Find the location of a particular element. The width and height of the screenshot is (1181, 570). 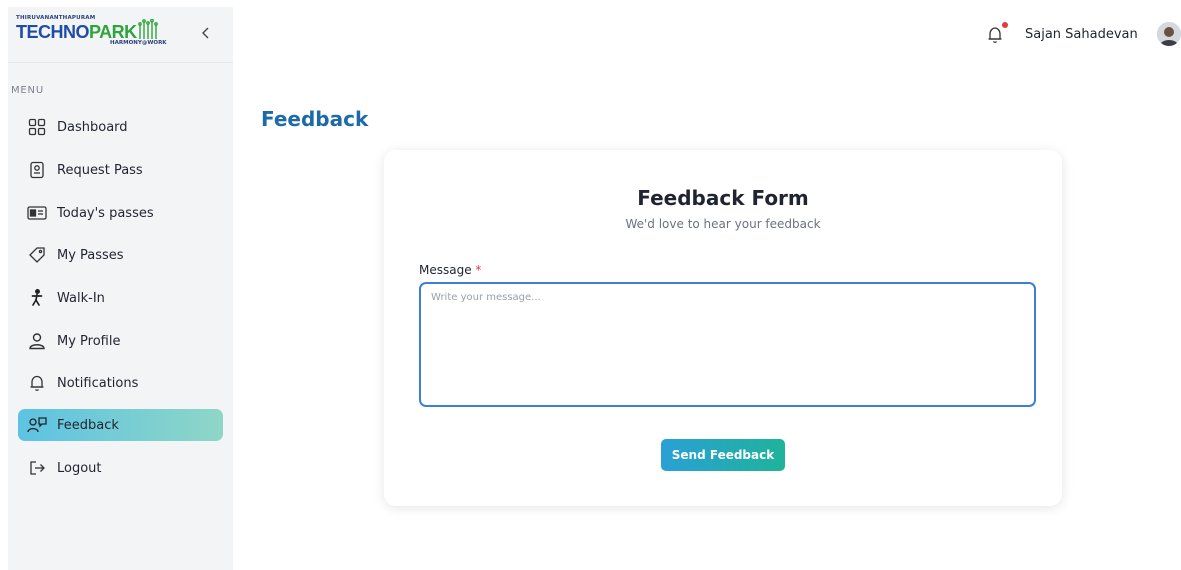

notification-bell-button is located at coordinates (995, 35).